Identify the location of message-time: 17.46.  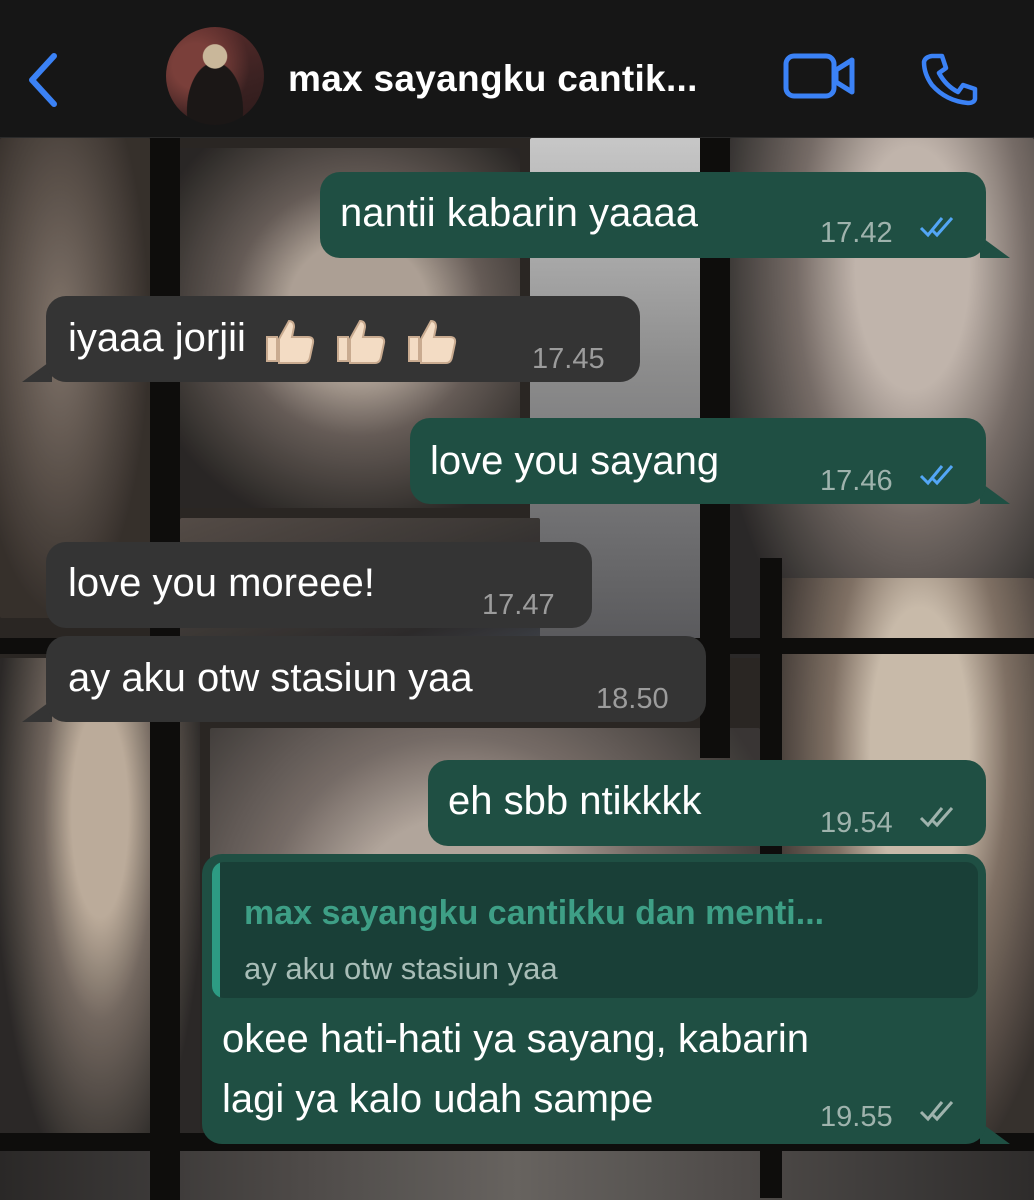
(856, 481).